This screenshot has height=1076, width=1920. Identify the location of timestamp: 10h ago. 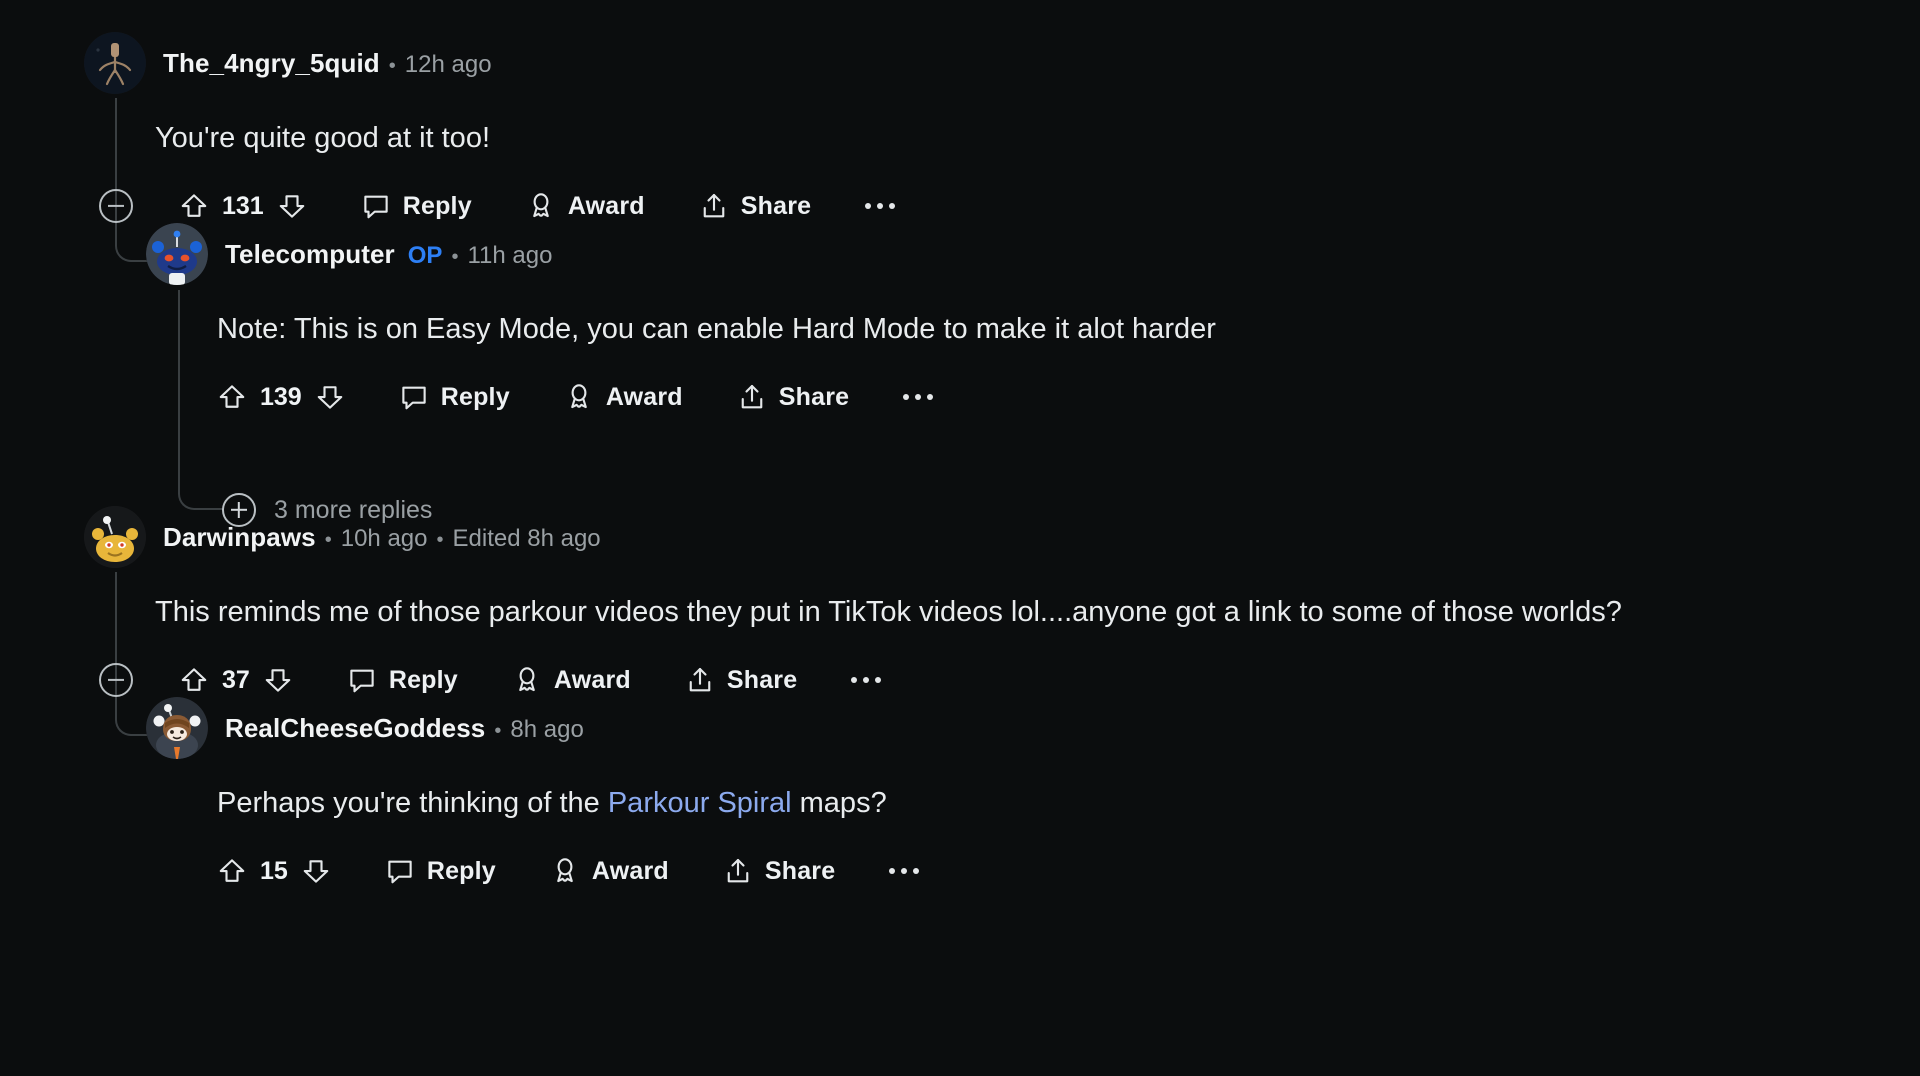
(384, 538).